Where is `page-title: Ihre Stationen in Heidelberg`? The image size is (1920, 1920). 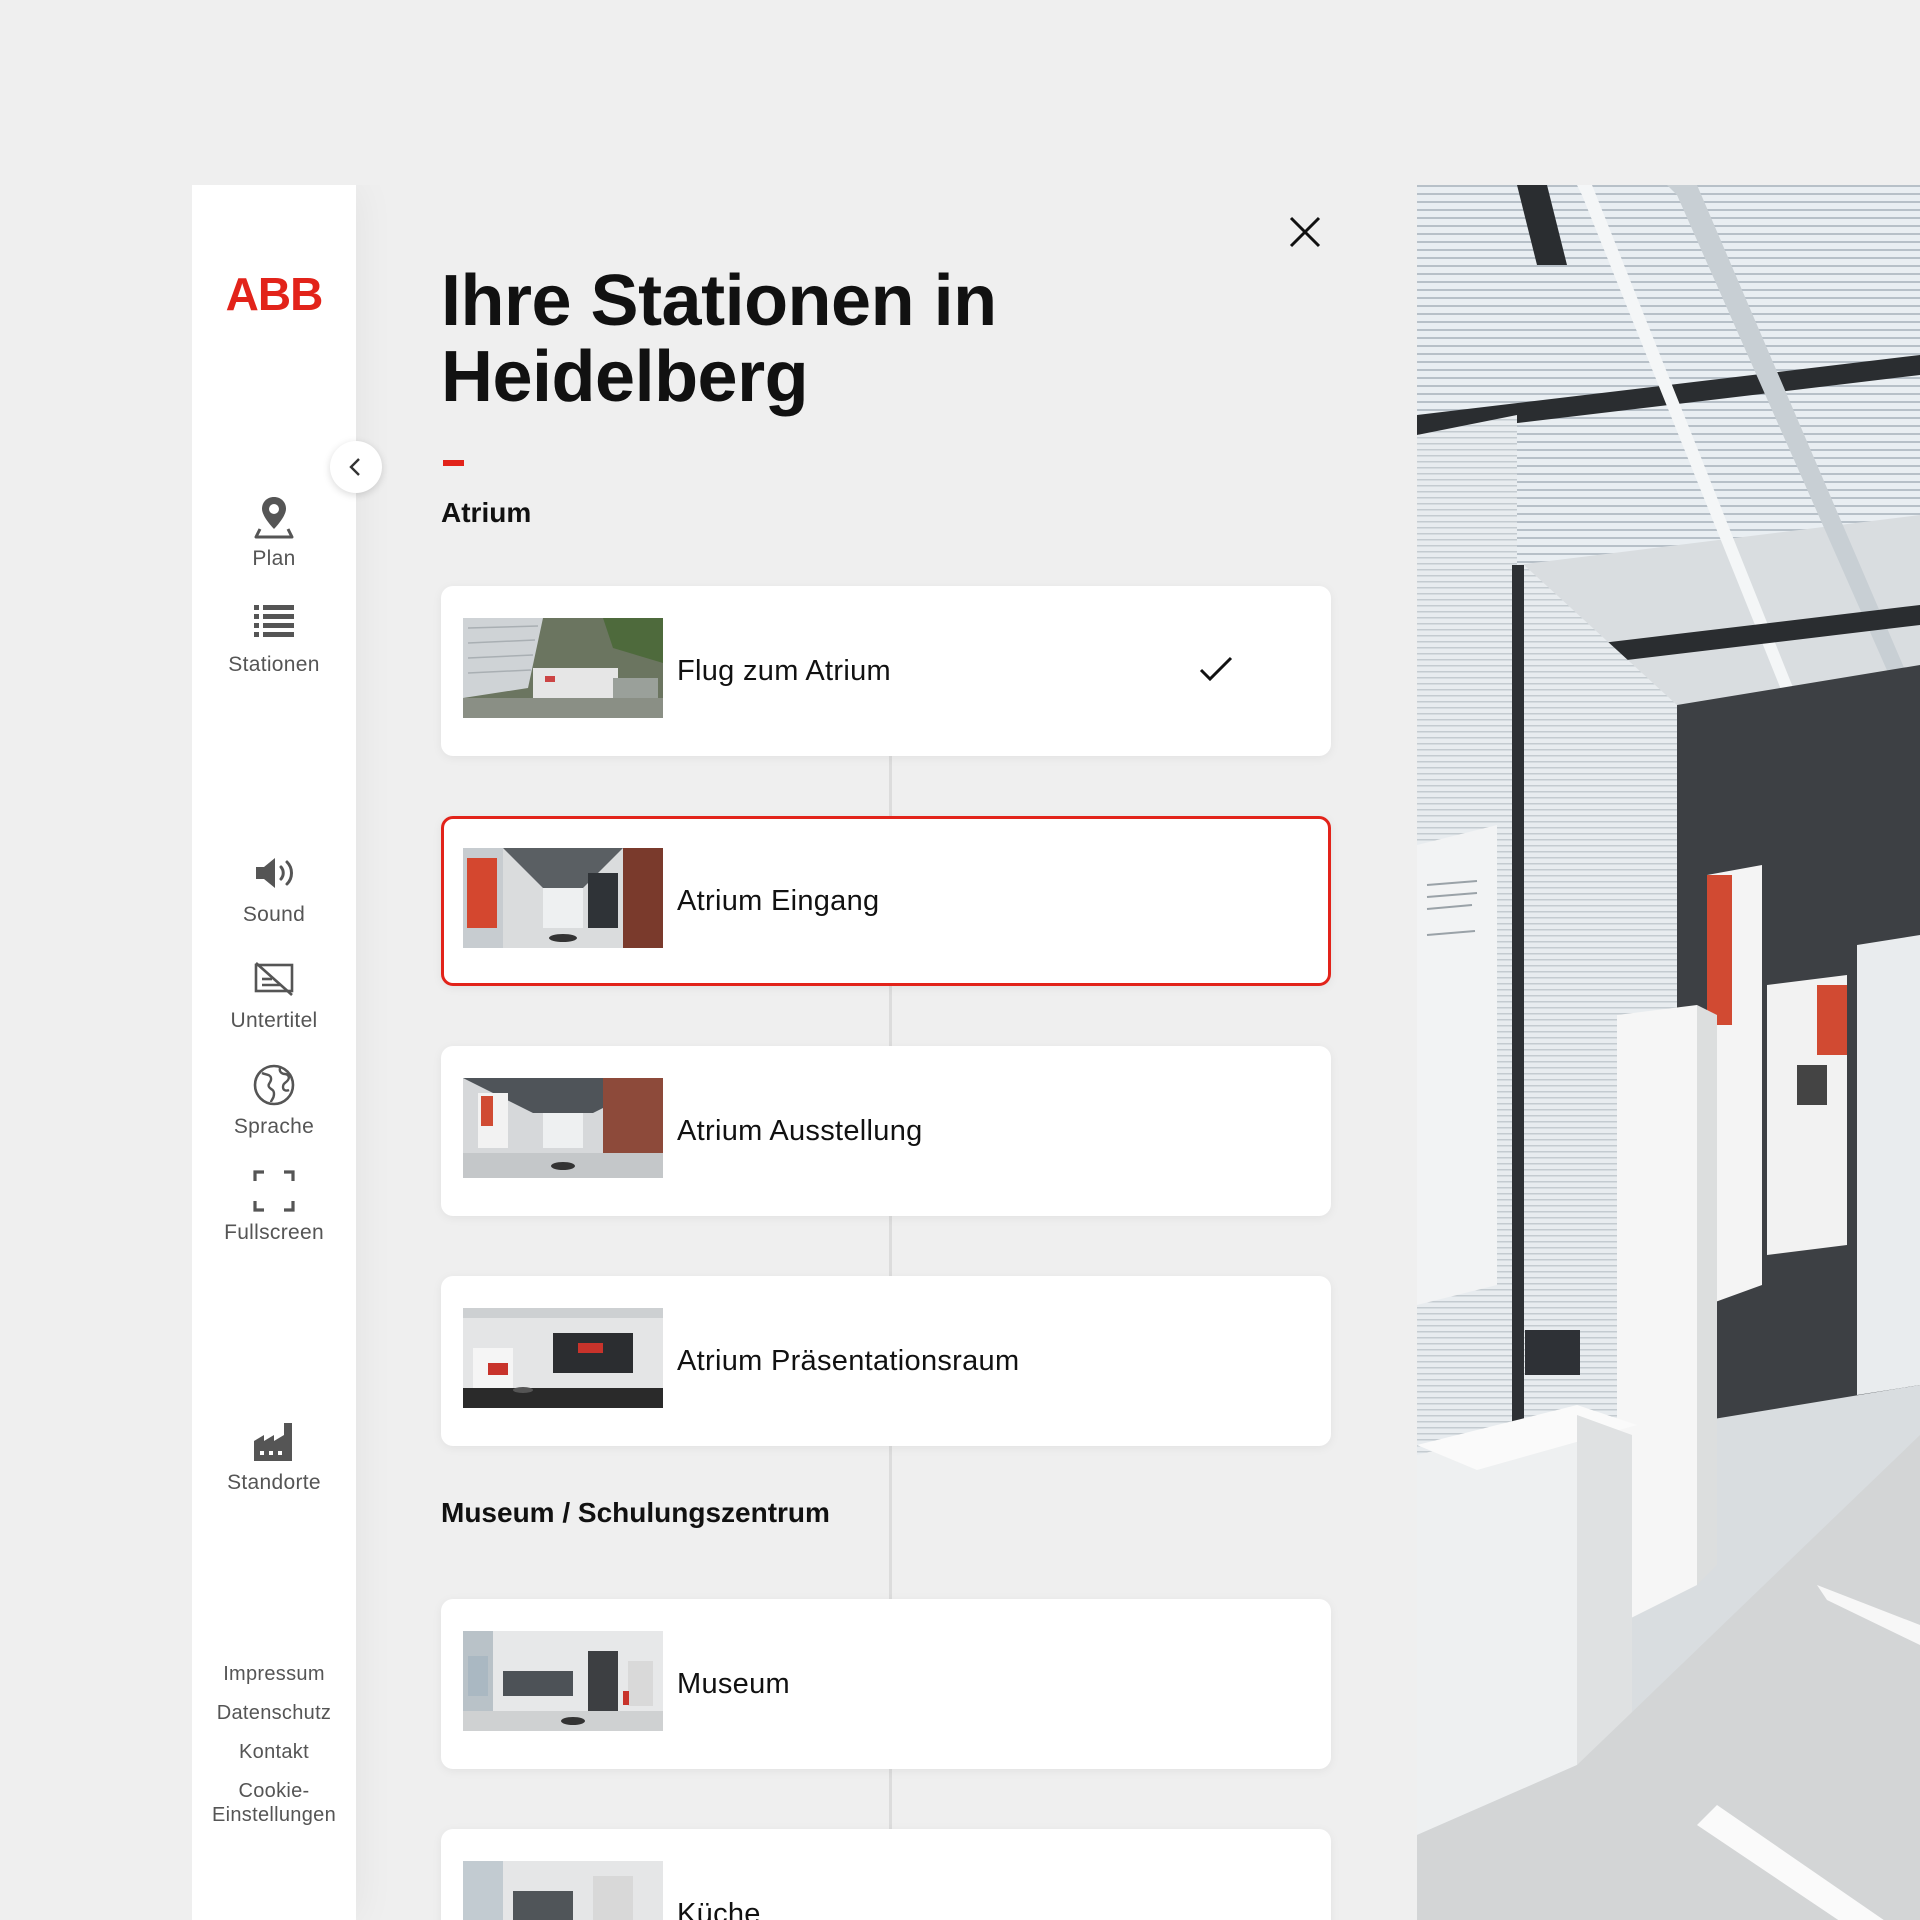 page-title: Ihre Stationen in Heidelberg is located at coordinates (791, 339).